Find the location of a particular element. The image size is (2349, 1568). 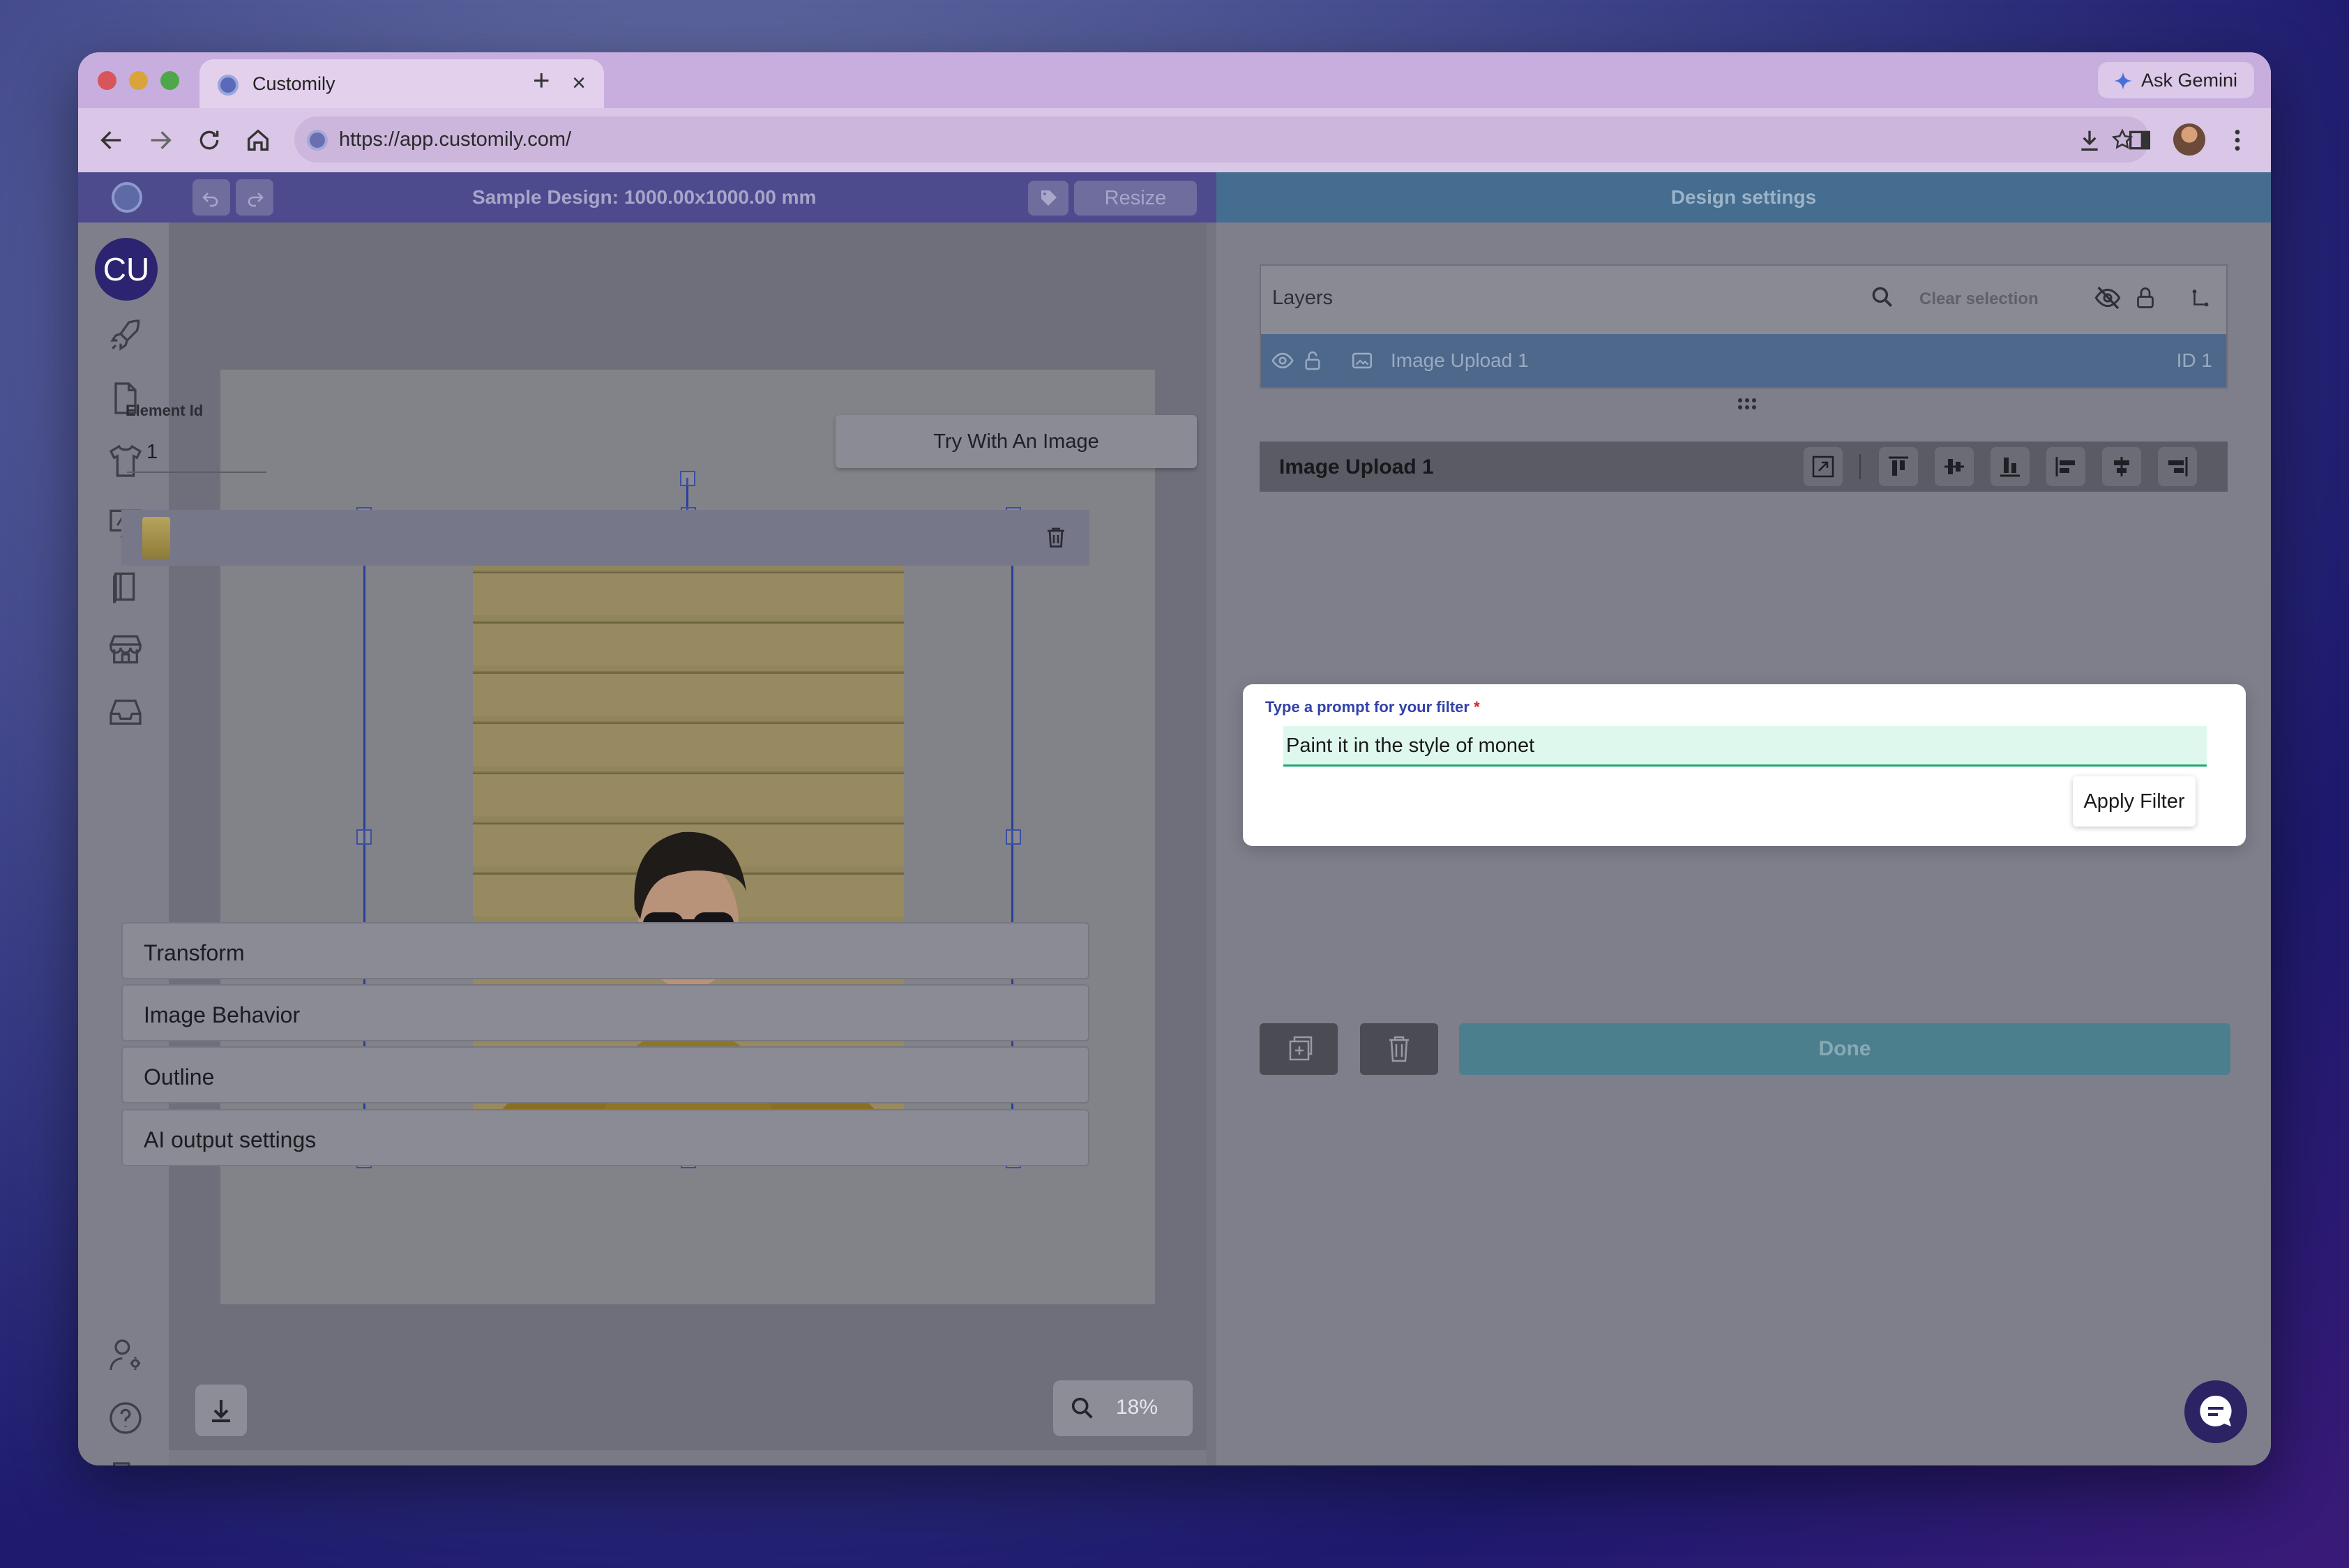

chat-support-button is located at coordinates (2215, 1411).